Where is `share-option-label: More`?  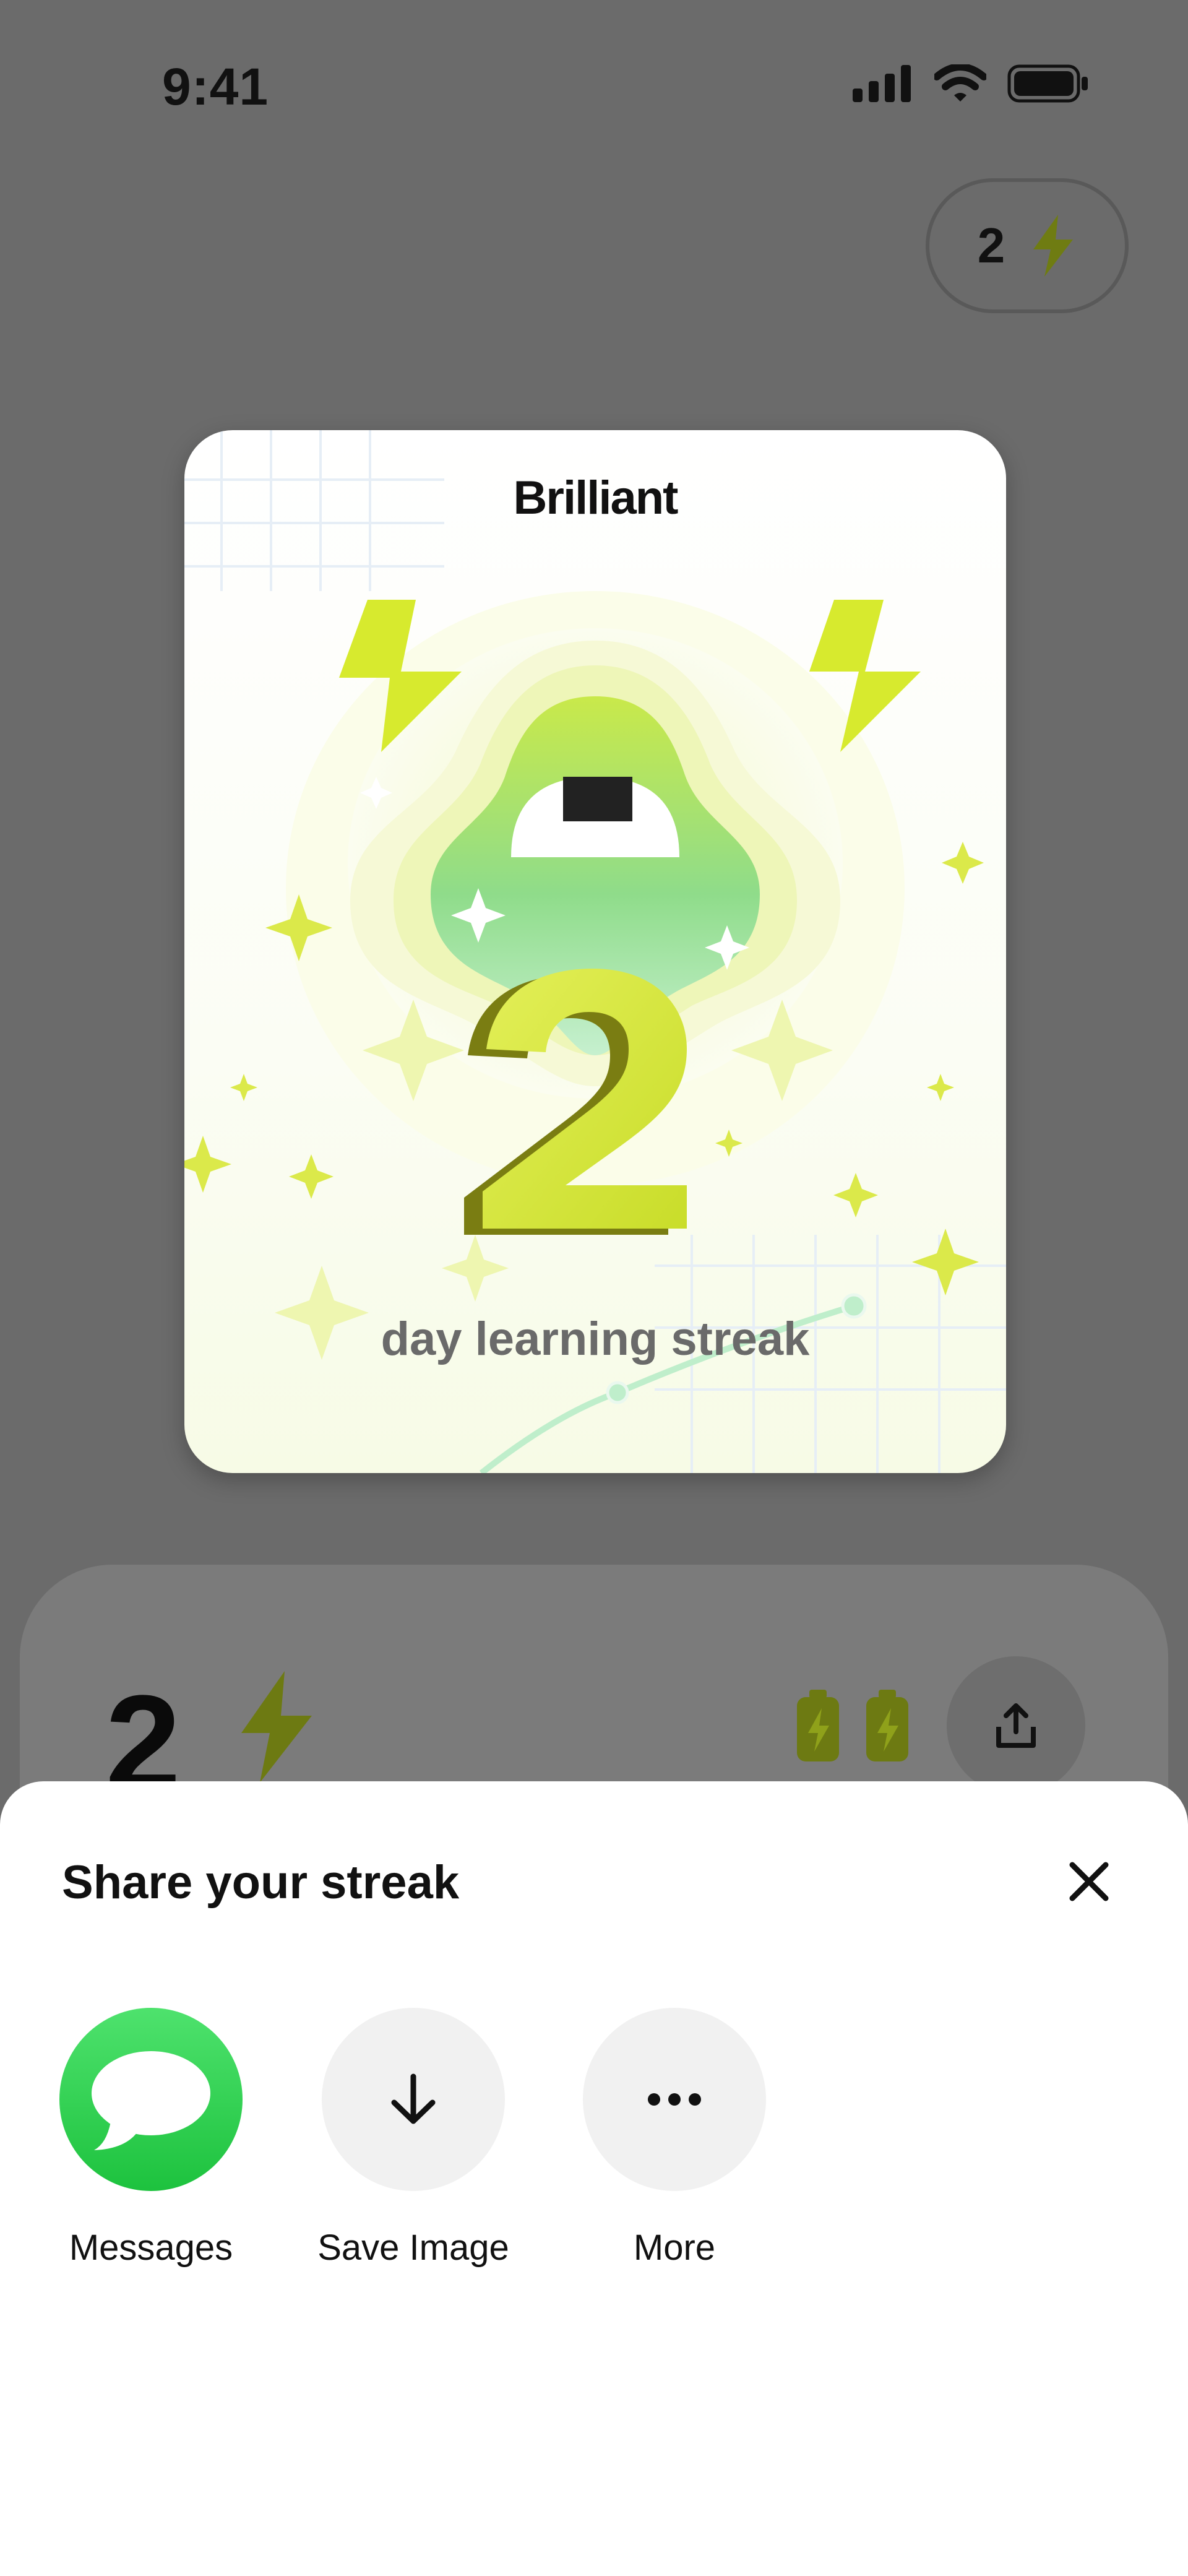
share-option-label: More is located at coordinates (675, 2248).